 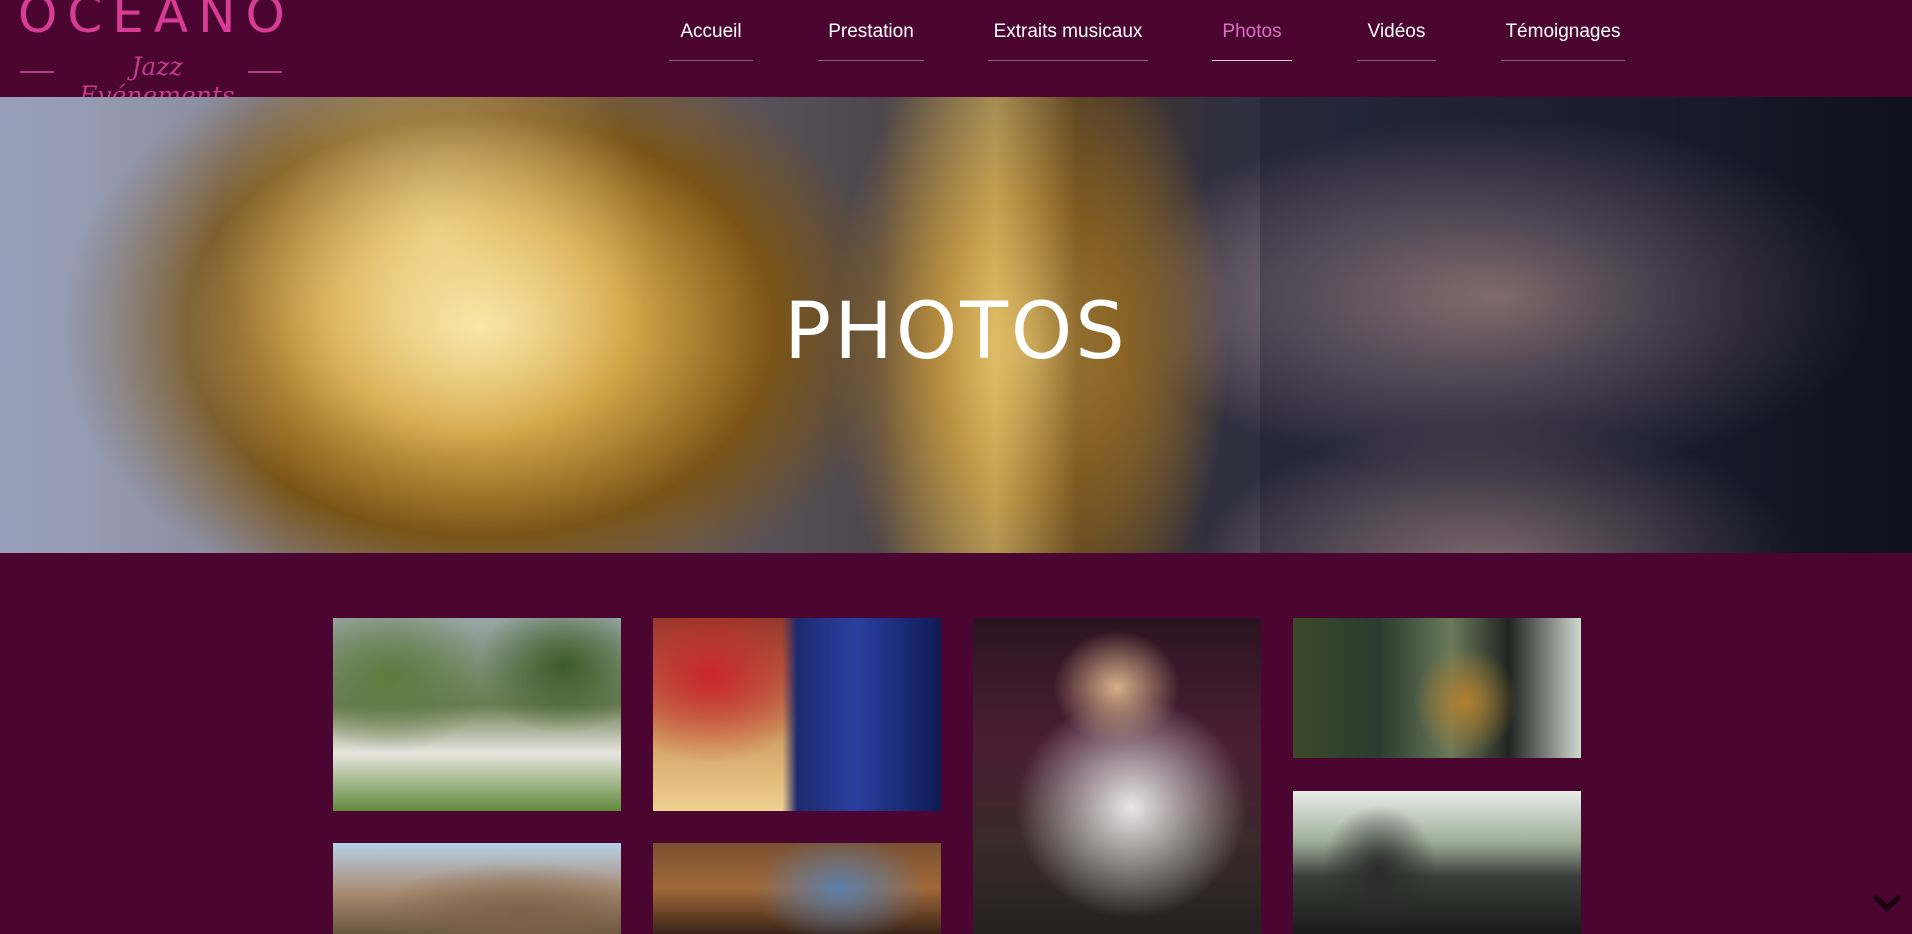 I want to click on nav-item-videos: Vidéos, so click(x=1396, y=39).